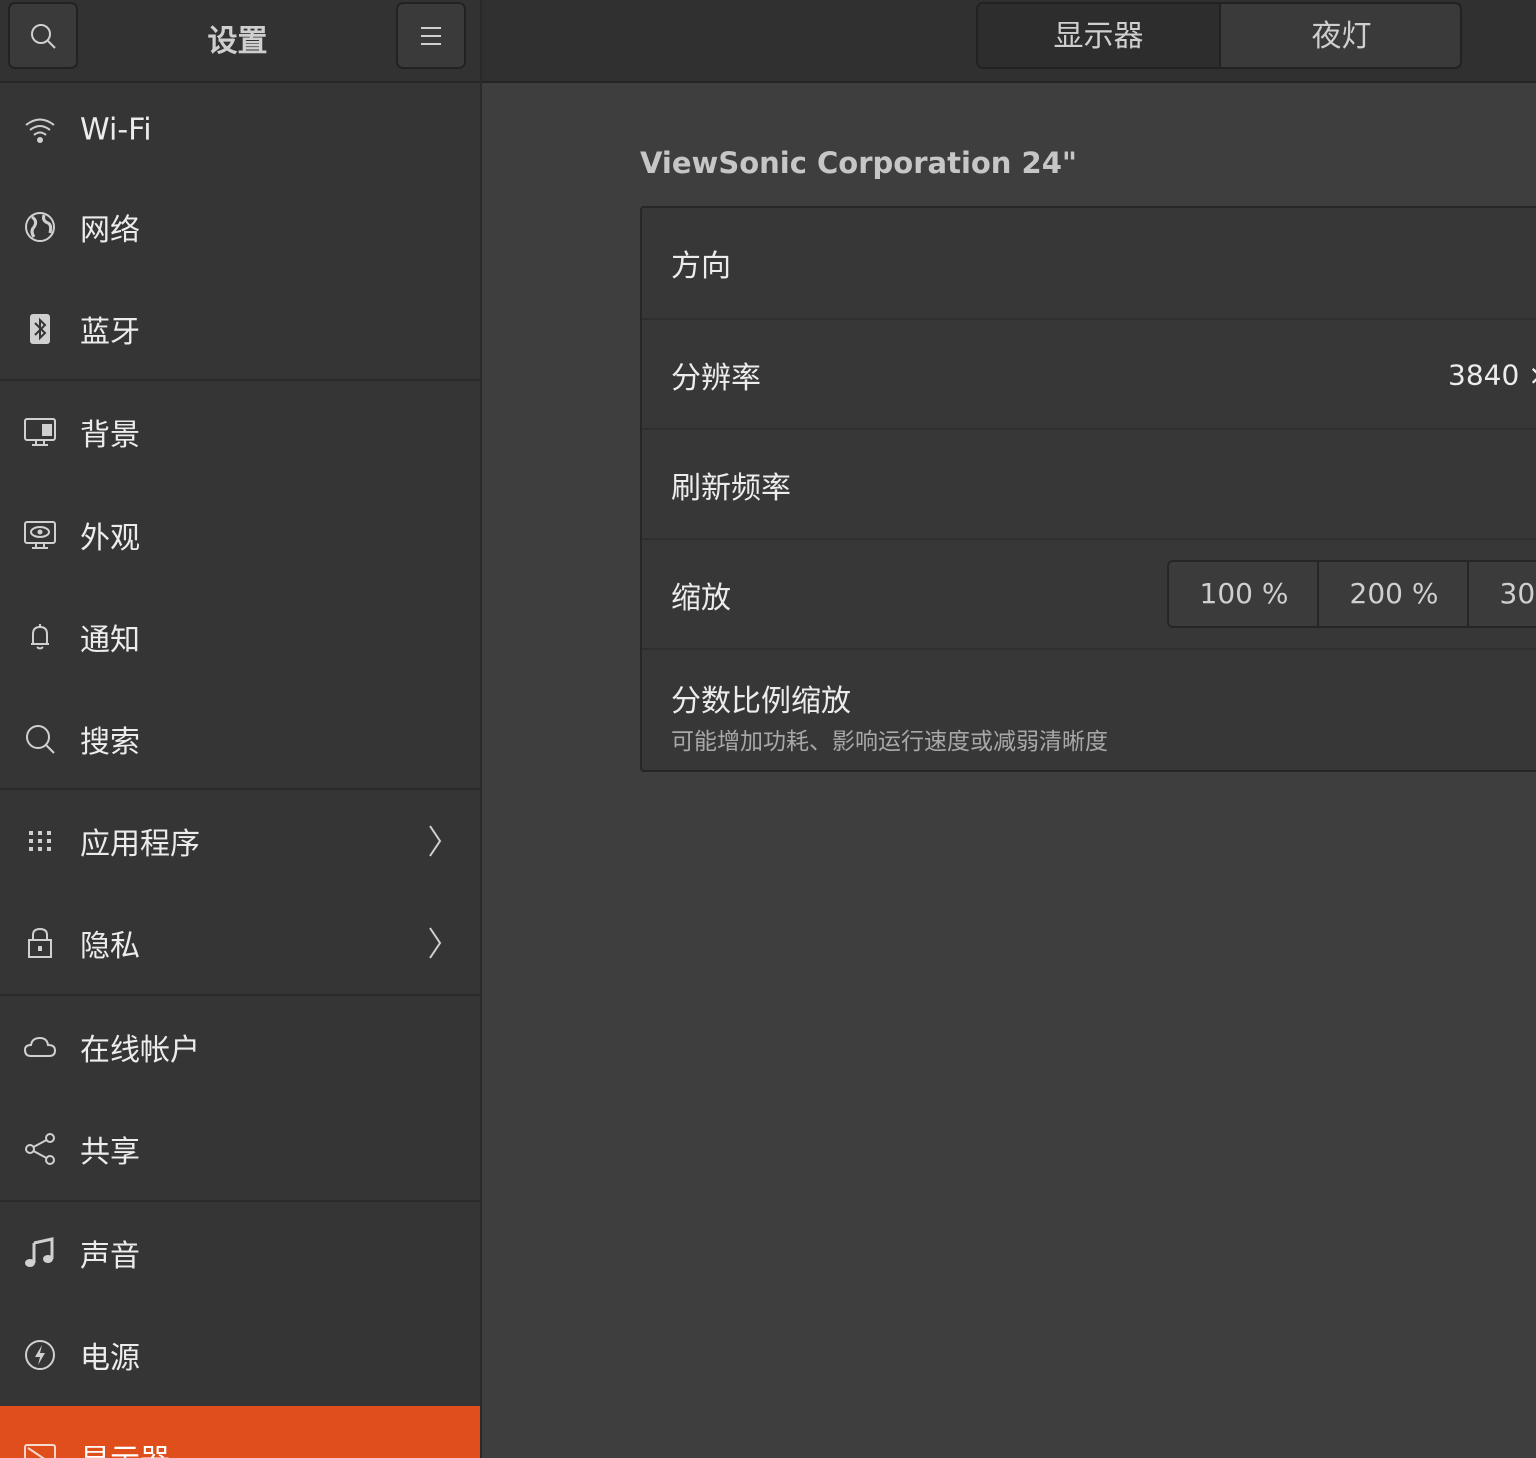  What do you see at coordinates (240, 637) in the screenshot?
I see `sidebar-item-notifications: 通知` at bounding box center [240, 637].